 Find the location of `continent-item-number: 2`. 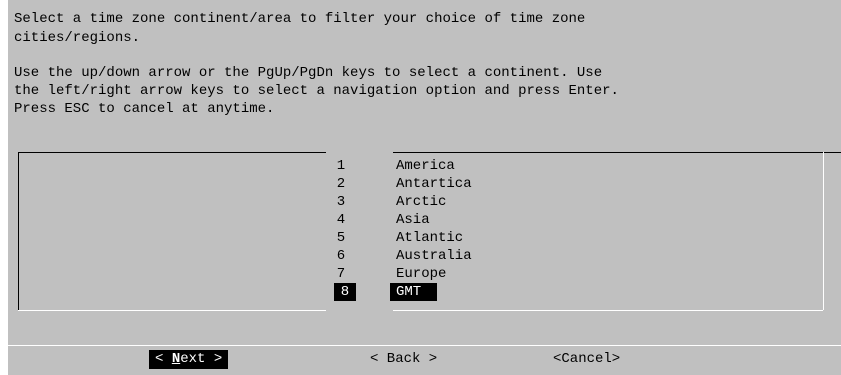

continent-item-number: 2 is located at coordinates (341, 184).